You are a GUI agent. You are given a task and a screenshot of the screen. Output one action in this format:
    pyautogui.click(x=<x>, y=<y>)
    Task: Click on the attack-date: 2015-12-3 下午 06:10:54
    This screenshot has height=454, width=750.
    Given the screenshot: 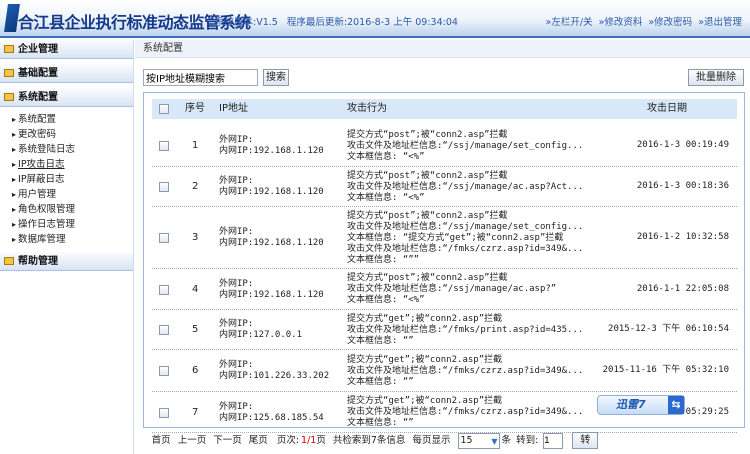 What is the action you would take?
    pyautogui.click(x=668, y=329)
    